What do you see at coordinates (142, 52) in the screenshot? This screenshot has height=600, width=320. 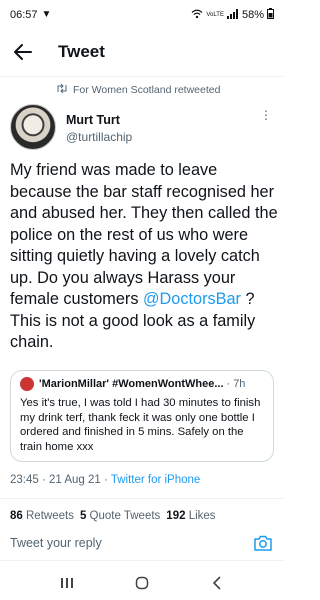 I see `tweet-header: Tweet` at bounding box center [142, 52].